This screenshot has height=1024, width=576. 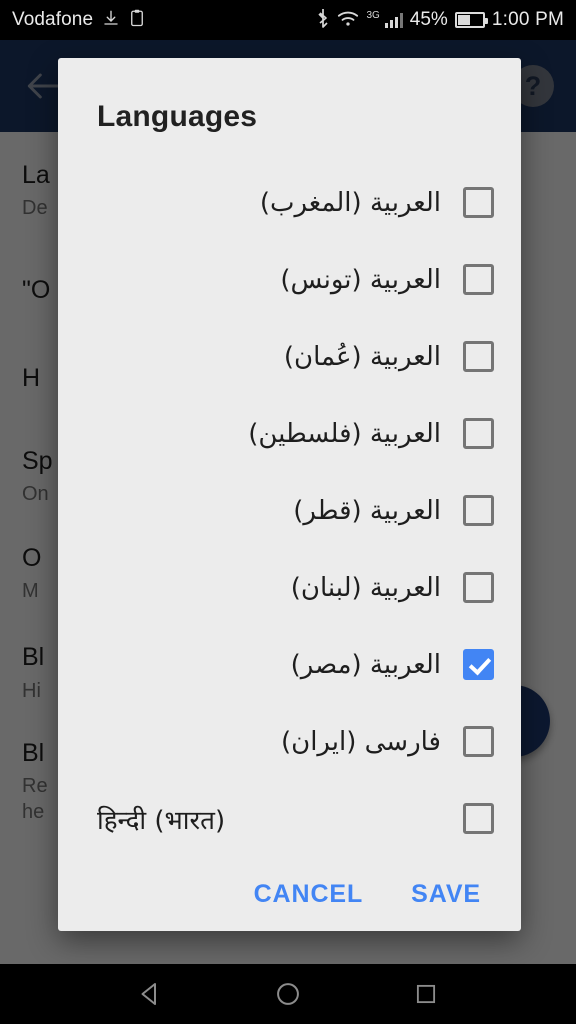 What do you see at coordinates (309, 894) in the screenshot?
I see `cancel-button: CANCEL` at bounding box center [309, 894].